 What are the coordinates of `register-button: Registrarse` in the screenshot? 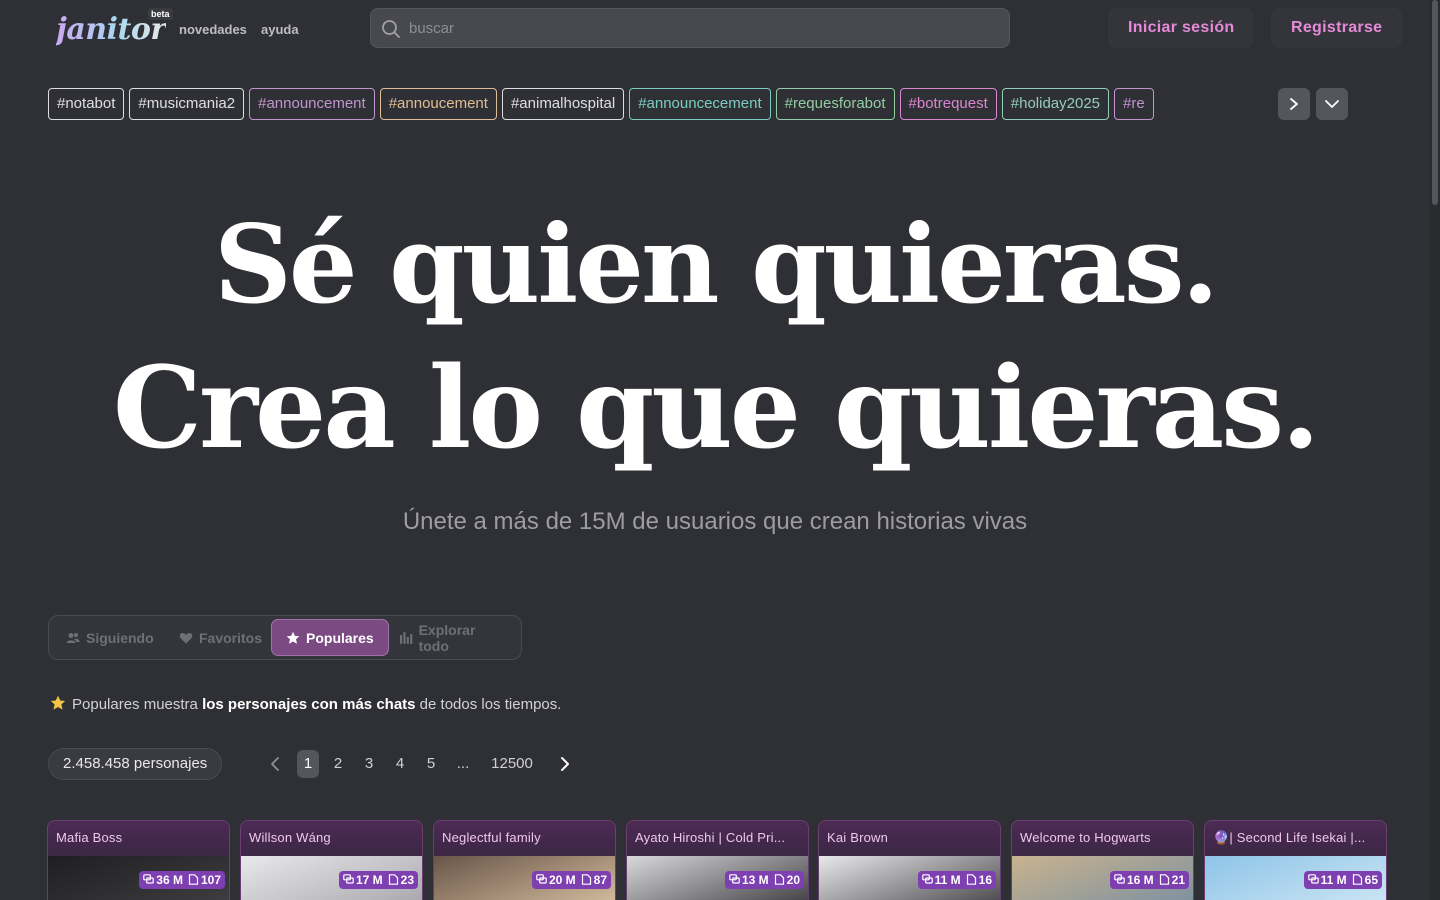 It's located at (1337, 28).